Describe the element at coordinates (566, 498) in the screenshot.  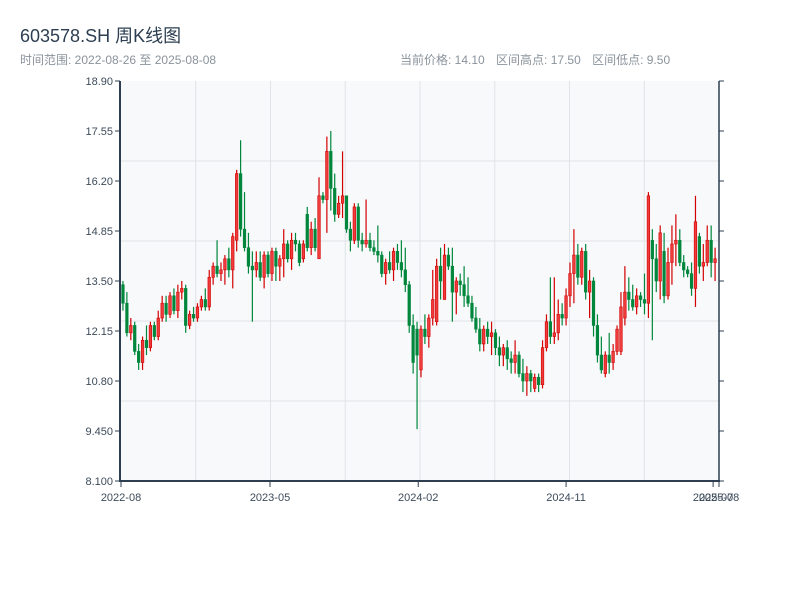
I see `x-tick-label: 2024-11` at that location.